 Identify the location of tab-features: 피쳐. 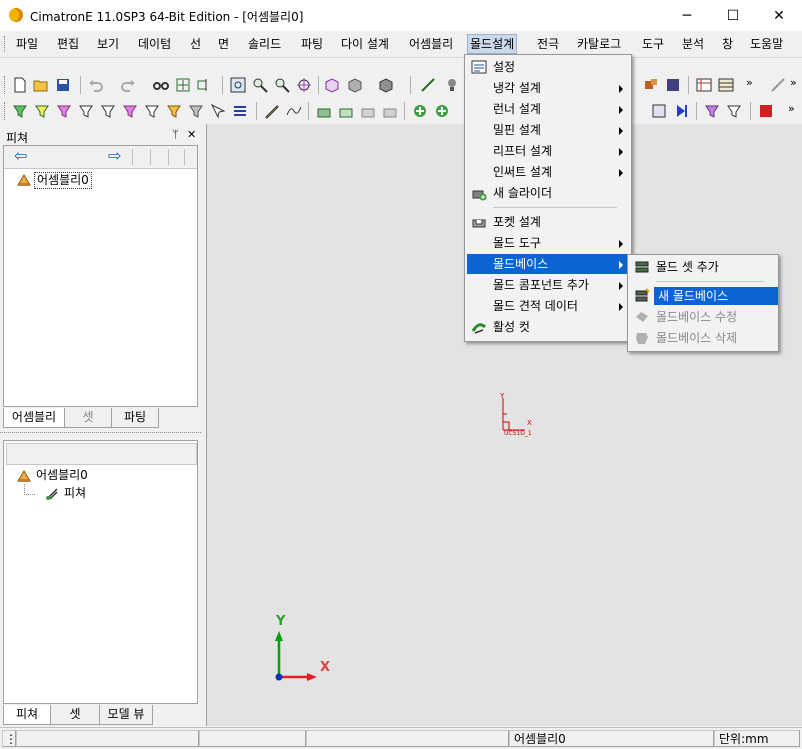
(27, 715).